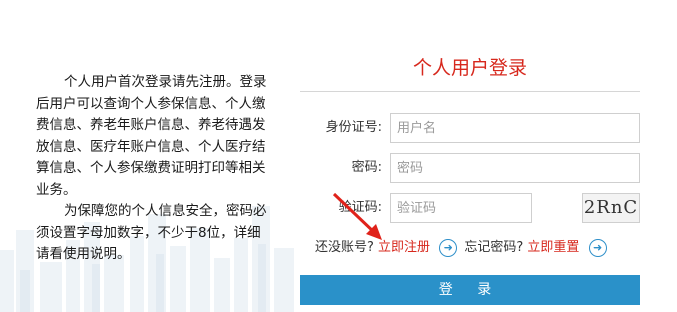  What do you see at coordinates (553, 248) in the screenshot?
I see `reset-password-link: 立即重置` at bounding box center [553, 248].